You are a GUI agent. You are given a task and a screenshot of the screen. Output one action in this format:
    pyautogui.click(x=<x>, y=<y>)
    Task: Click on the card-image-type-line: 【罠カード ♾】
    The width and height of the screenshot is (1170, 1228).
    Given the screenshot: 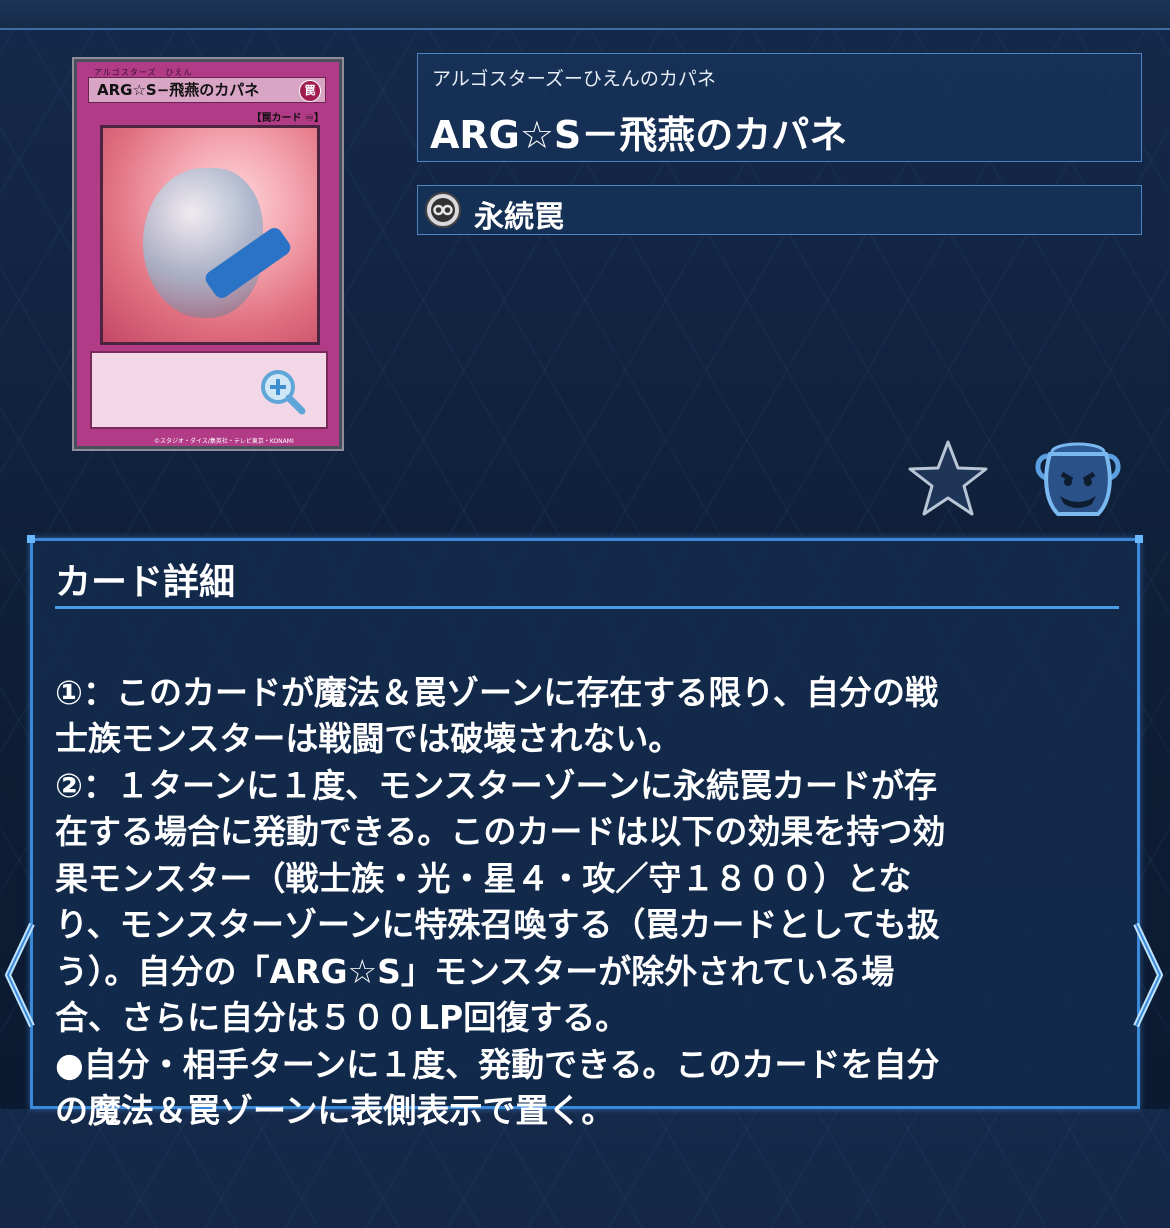 What is the action you would take?
    pyautogui.click(x=287, y=118)
    